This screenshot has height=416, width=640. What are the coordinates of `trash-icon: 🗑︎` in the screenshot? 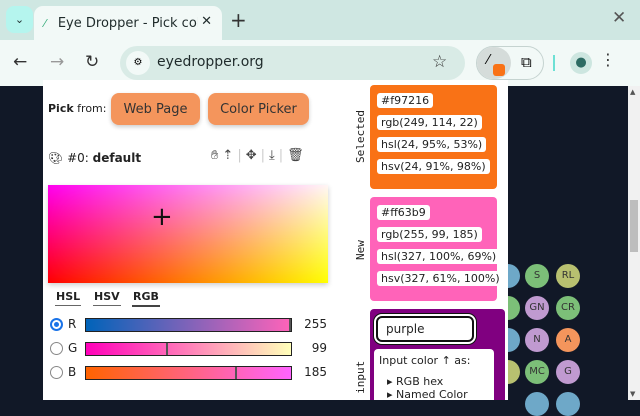 It's located at (297, 155).